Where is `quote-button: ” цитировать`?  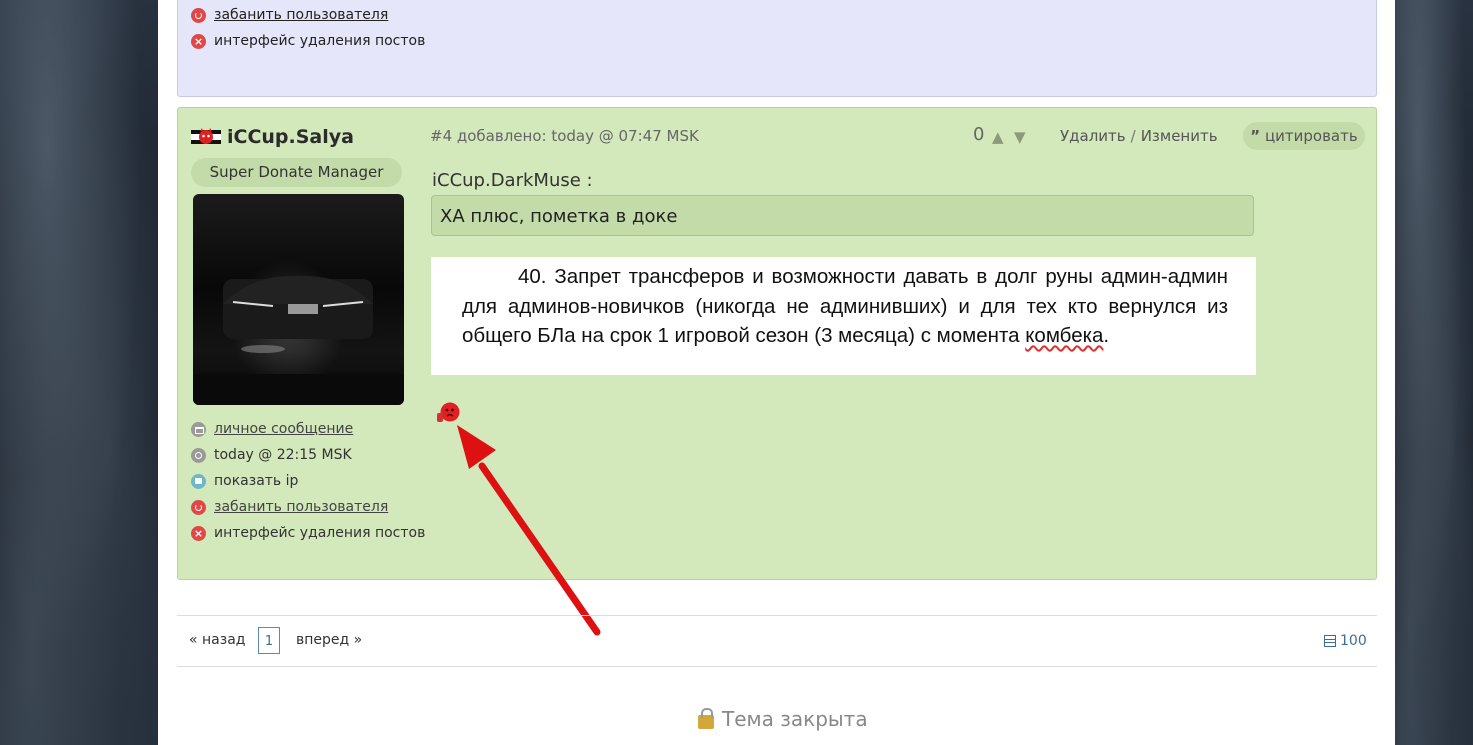 quote-button: ” цитировать is located at coordinates (1304, 136).